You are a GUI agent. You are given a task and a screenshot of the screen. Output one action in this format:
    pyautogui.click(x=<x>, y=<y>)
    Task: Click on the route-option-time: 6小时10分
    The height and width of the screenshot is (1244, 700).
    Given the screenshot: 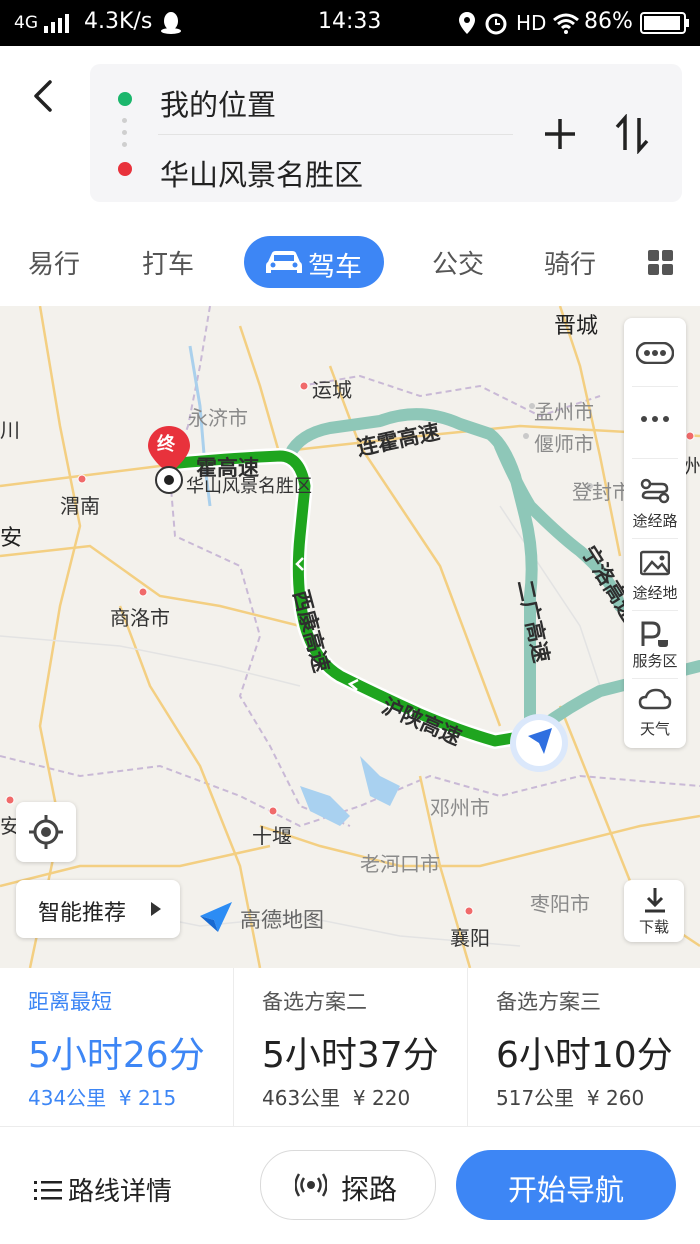 What is the action you would take?
    pyautogui.click(x=584, y=1055)
    